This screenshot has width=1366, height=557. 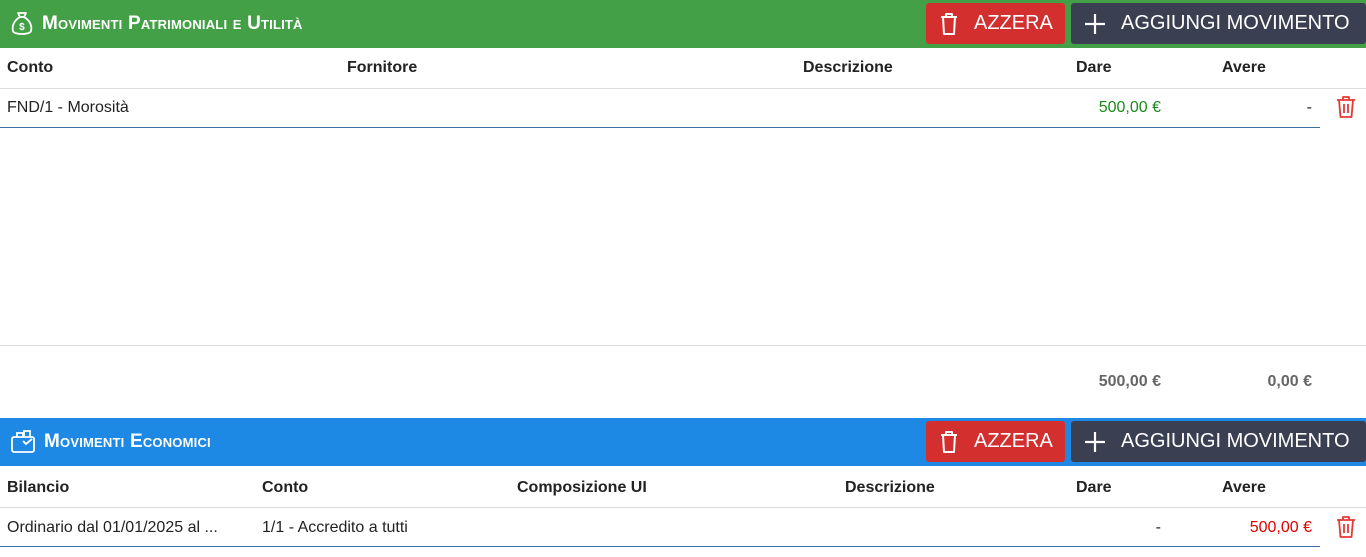 I want to click on patrimoniali-add-button: AGGIUNGI MOVIMENTO, so click(x=1218, y=23).